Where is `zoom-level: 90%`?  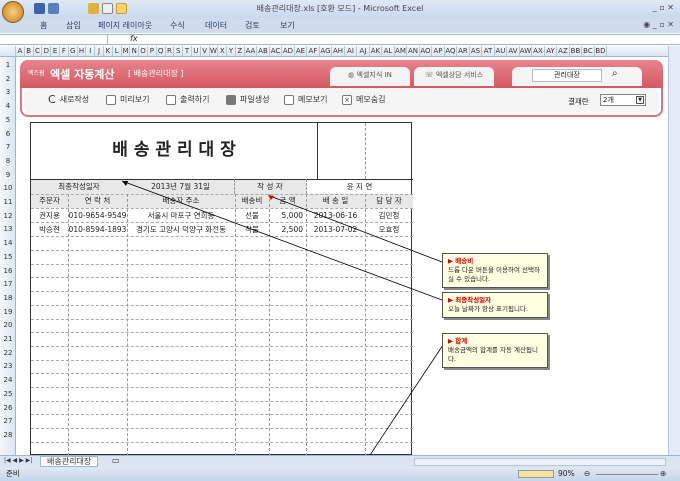 zoom-level: 90% is located at coordinates (566, 474).